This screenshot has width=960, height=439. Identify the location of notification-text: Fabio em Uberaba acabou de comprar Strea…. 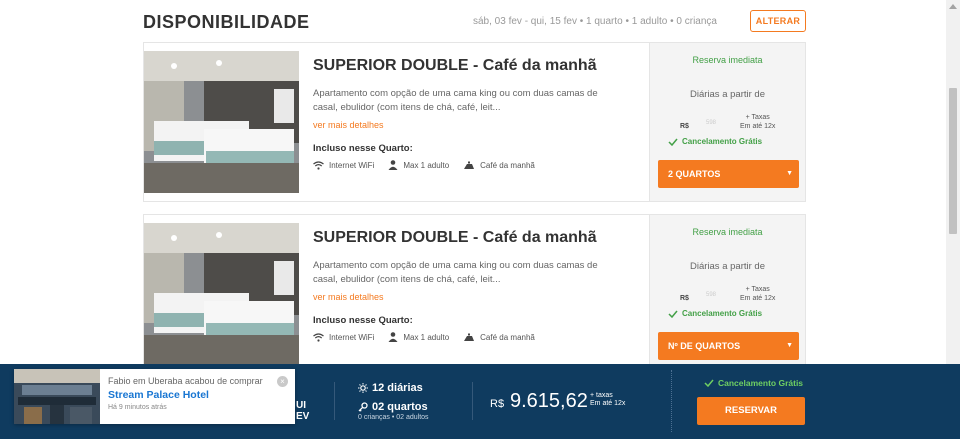
(193, 393).